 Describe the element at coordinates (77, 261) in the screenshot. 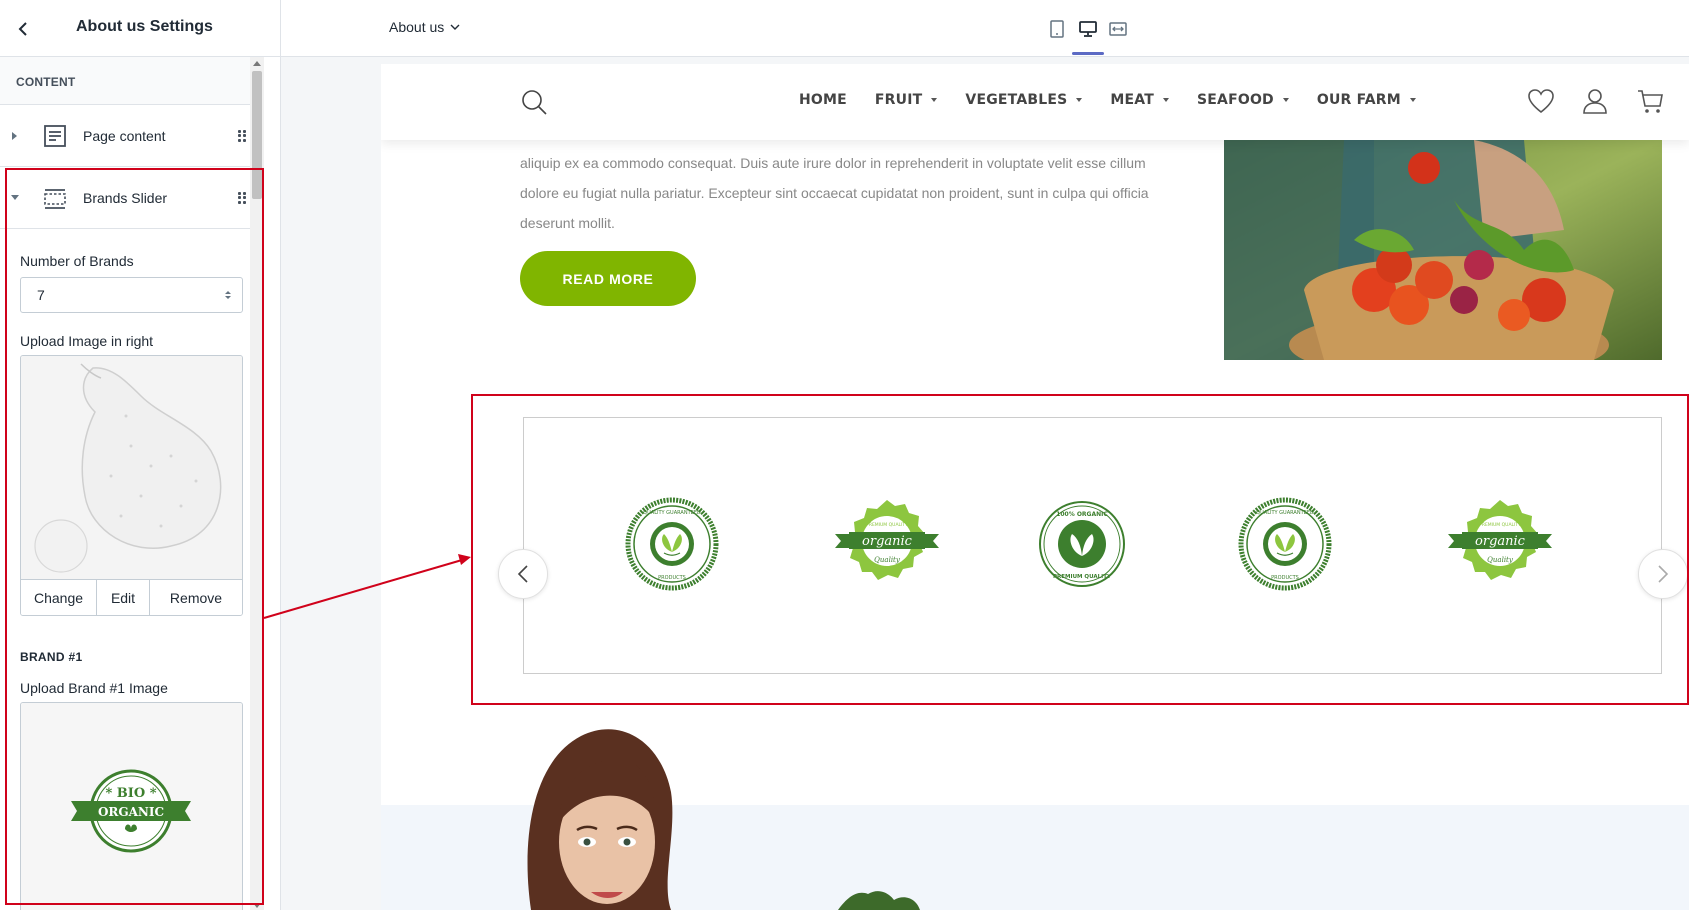

I see `number-of-brands-label: Number of Brands` at that location.